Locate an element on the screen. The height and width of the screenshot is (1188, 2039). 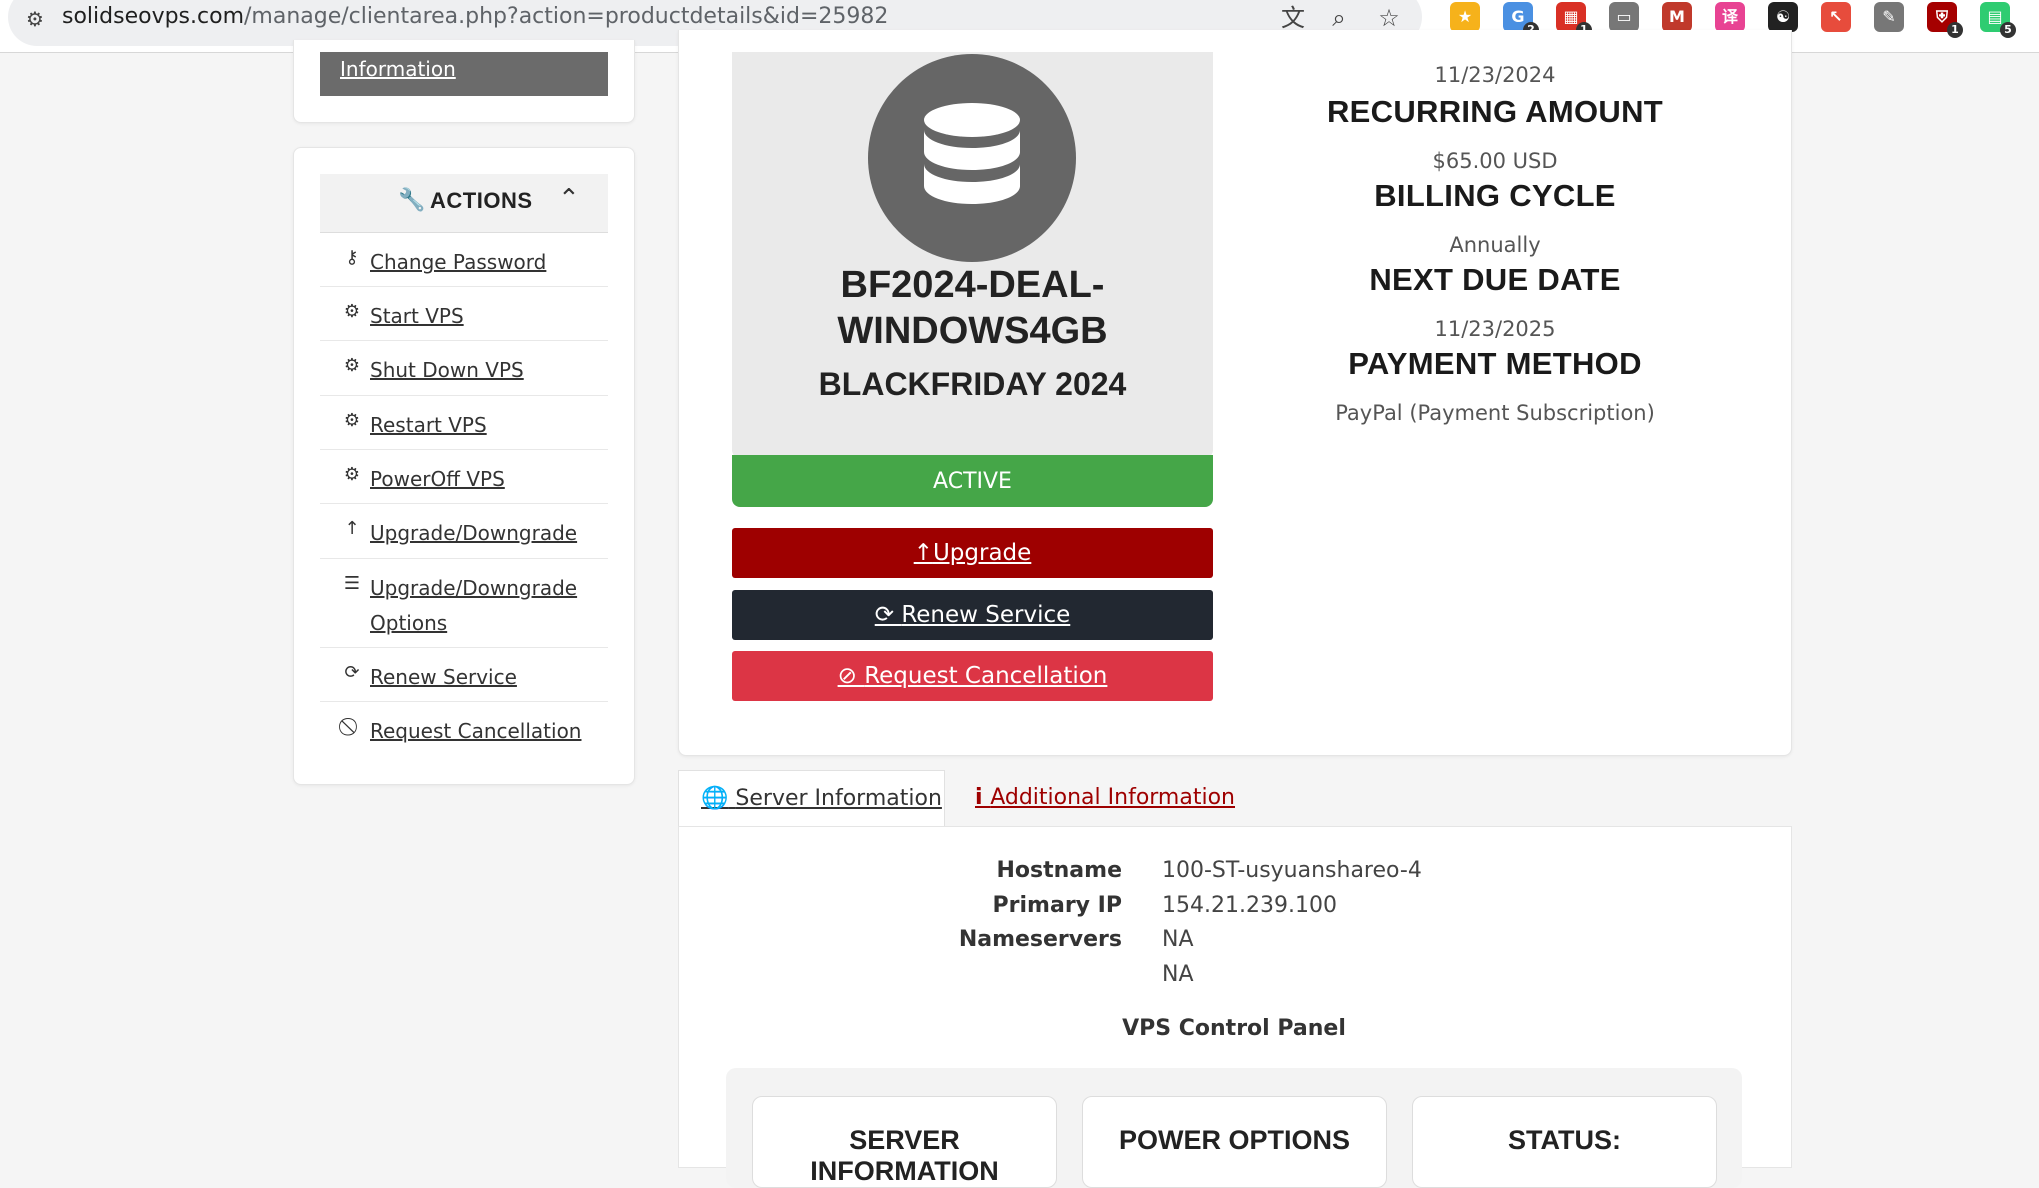
extension-badge: 5 is located at coordinates (2008, 30).